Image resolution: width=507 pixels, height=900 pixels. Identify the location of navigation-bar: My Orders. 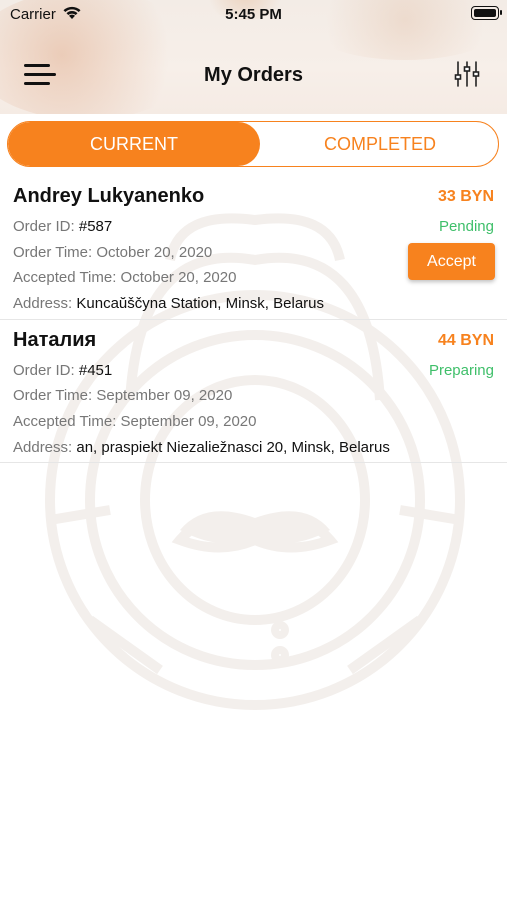
(253, 75).